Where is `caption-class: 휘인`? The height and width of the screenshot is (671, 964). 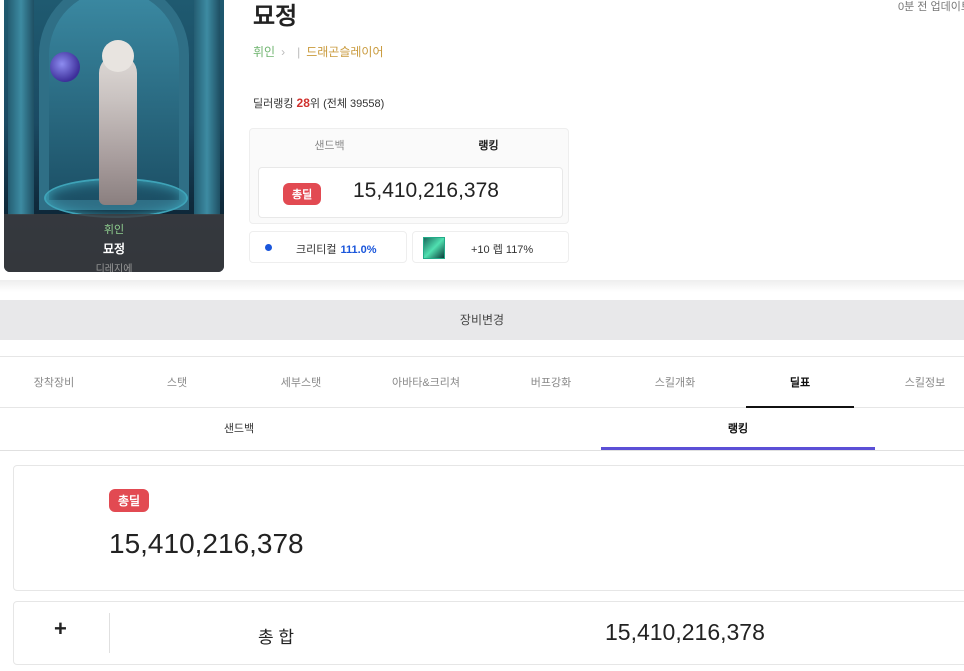 caption-class: 휘인 is located at coordinates (114, 230).